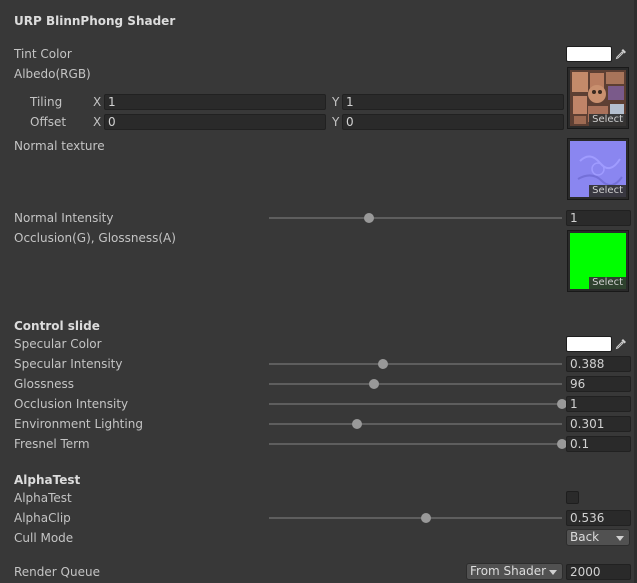 This screenshot has height=583, width=637. Describe the element at coordinates (95, 238) in the screenshot. I see `occlusion-label: Occlusion(G), Glossness(A)` at that location.